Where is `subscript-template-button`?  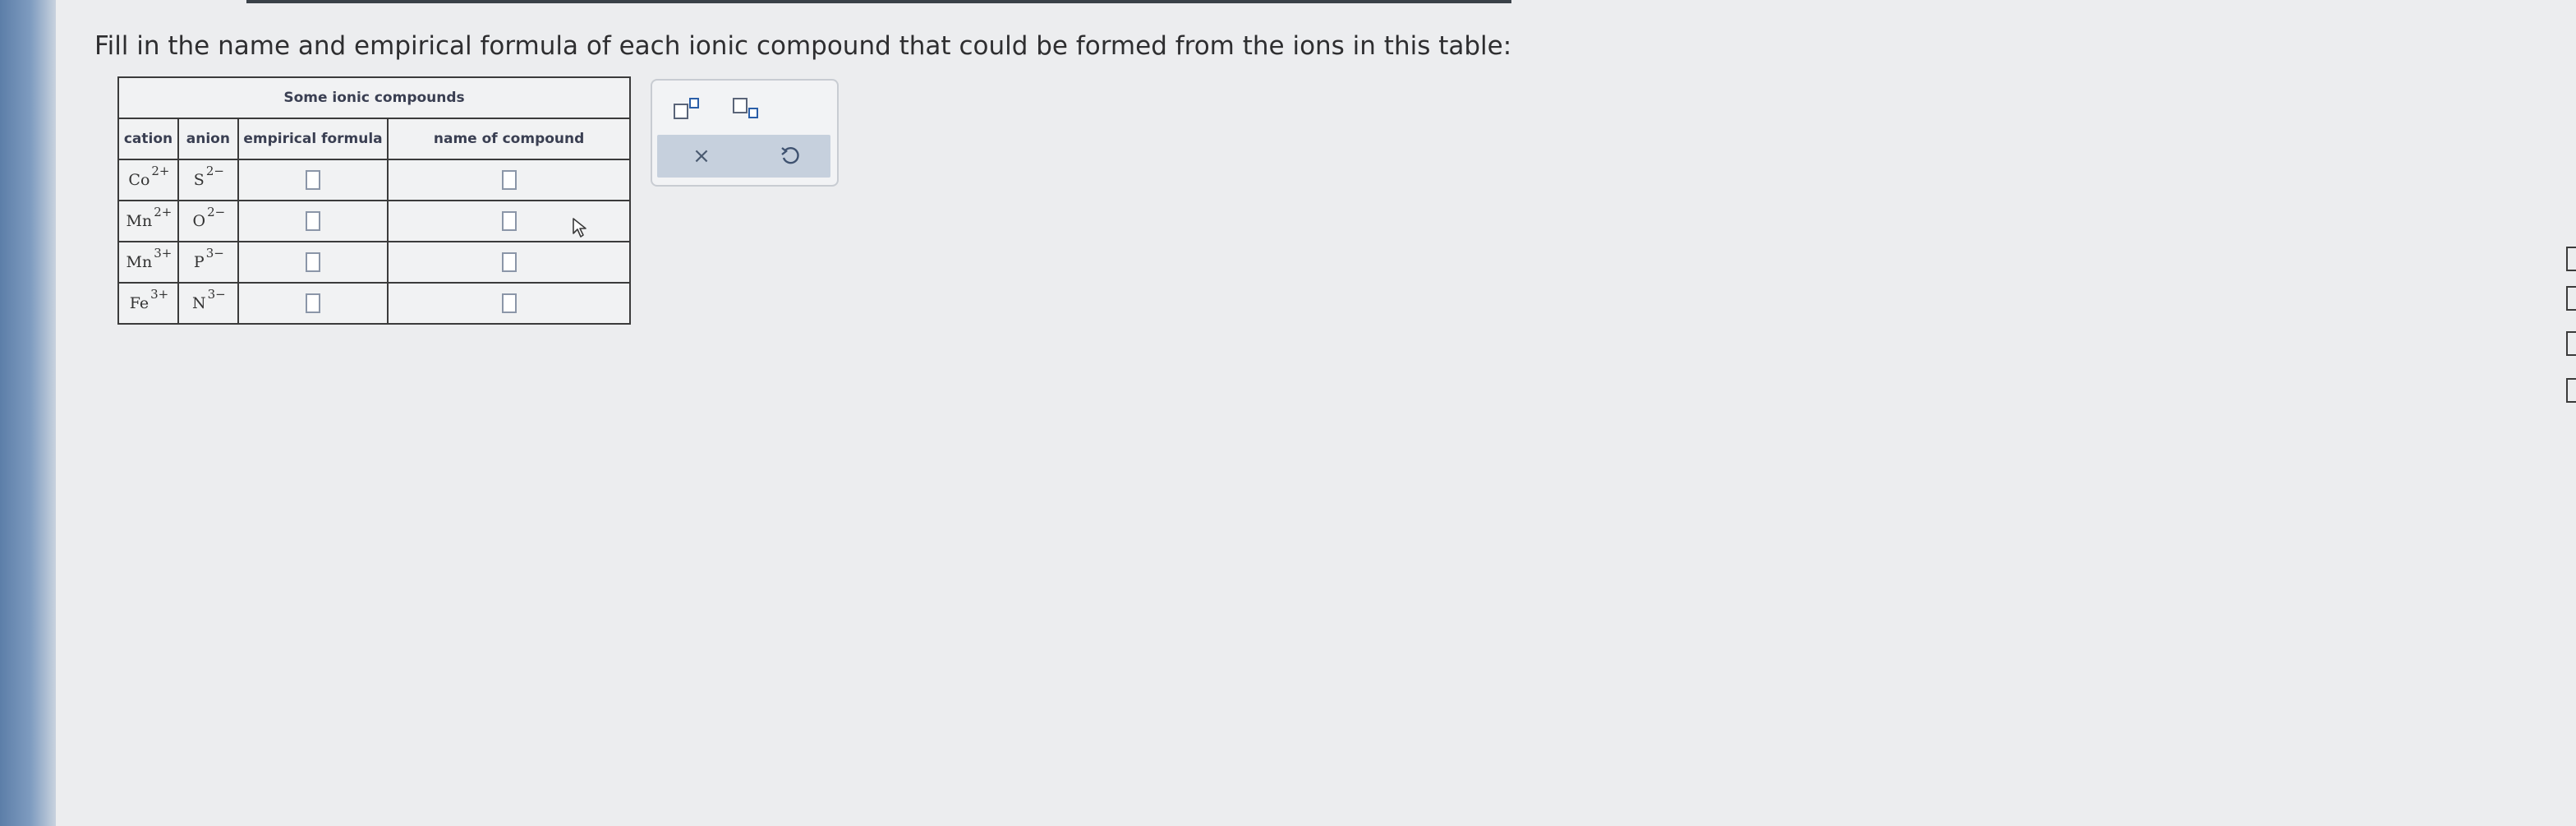 subscript-template-button is located at coordinates (745, 108).